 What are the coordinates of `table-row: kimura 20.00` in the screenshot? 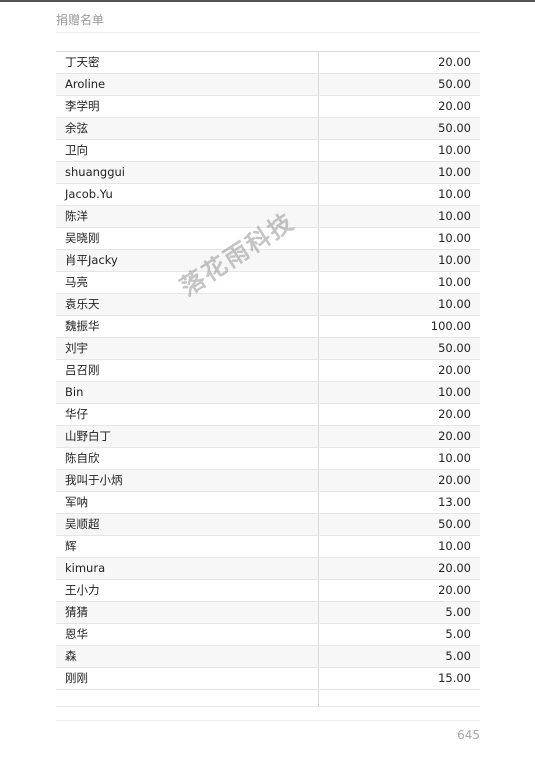 It's located at (268, 569).